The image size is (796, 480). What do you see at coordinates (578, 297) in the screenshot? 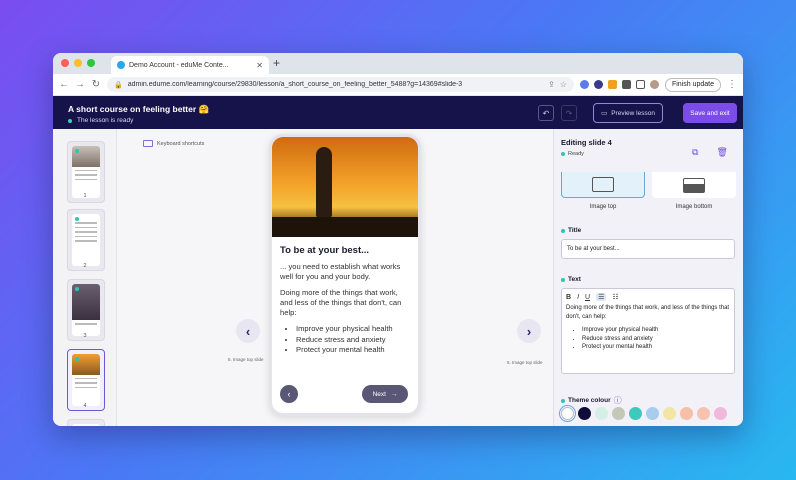
I see `italic-button: I` at bounding box center [578, 297].